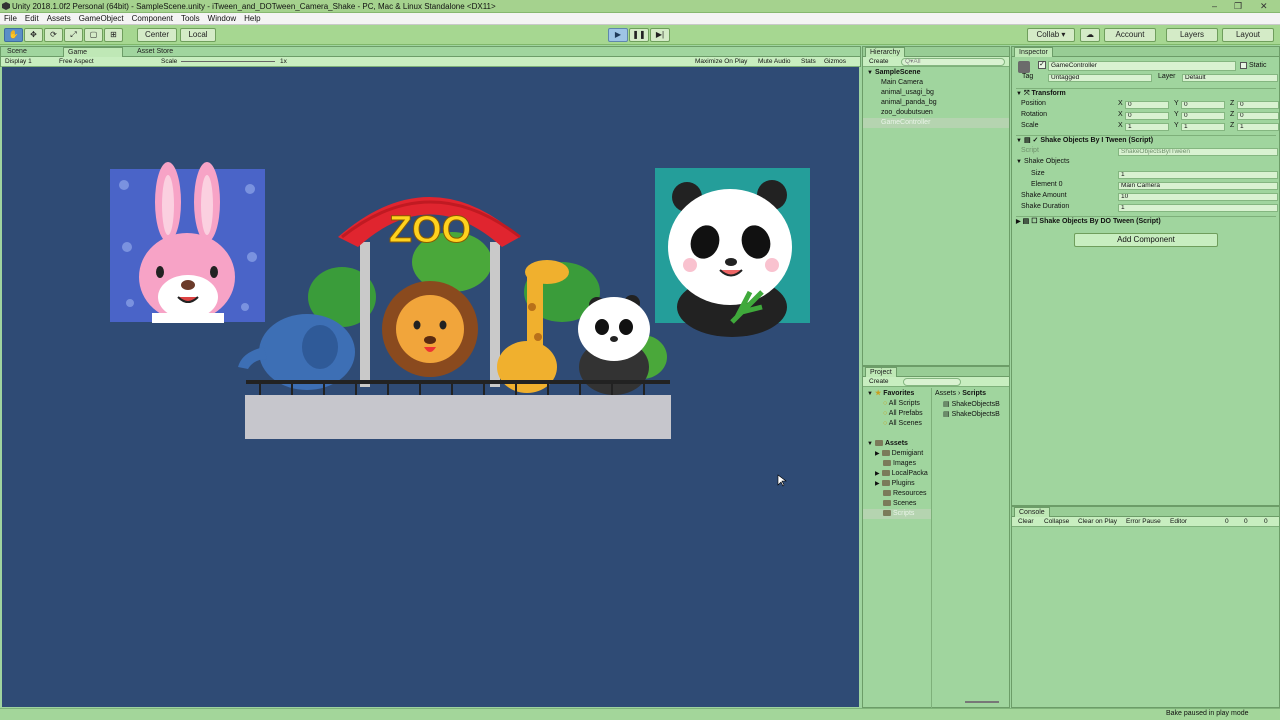 This screenshot has width=1280, height=720. What do you see at coordinates (157, 35) in the screenshot?
I see `pivot-center-button: Center` at bounding box center [157, 35].